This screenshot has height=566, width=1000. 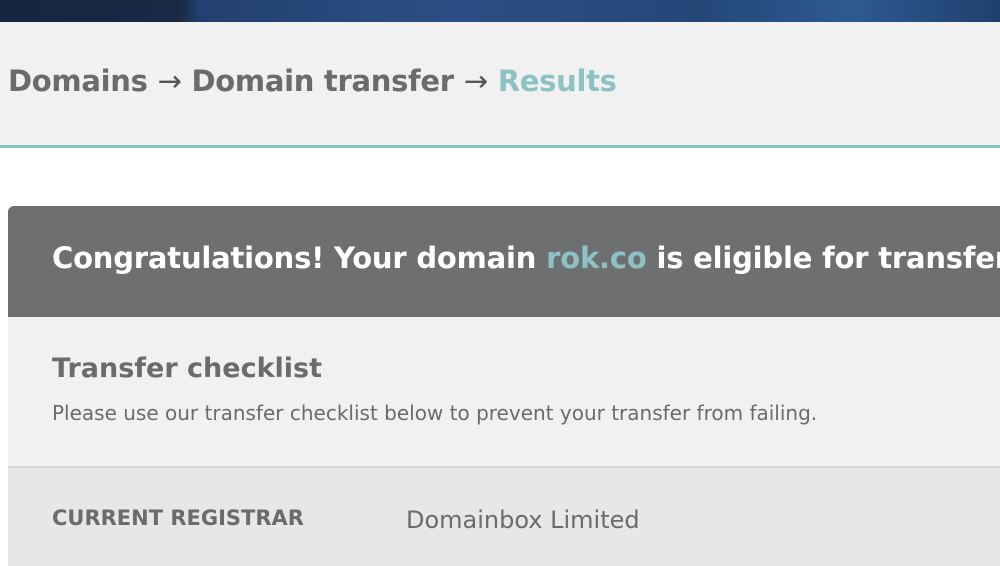 What do you see at coordinates (523, 520) in the screenshot?
I see `current-registrar-value: Domainbox Limited` at bounding box center [523, 520].